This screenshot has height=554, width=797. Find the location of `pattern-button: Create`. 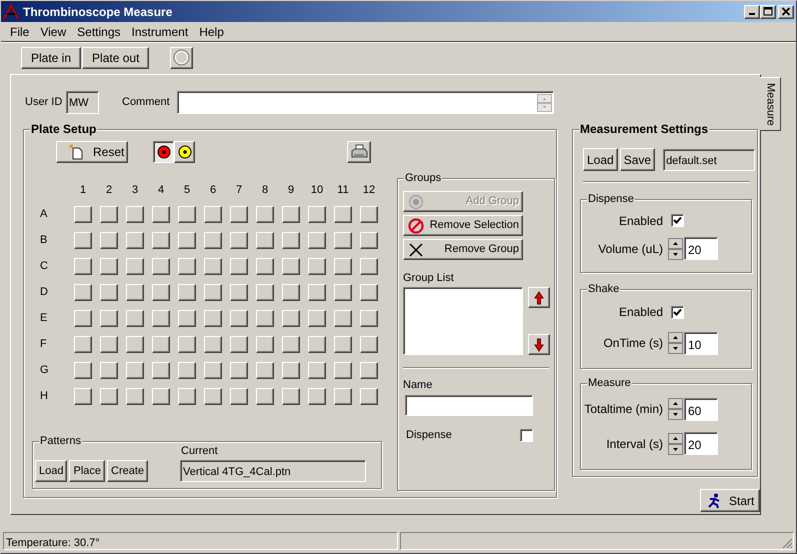

pattern-button: Create is located at coordinates (127, 471).